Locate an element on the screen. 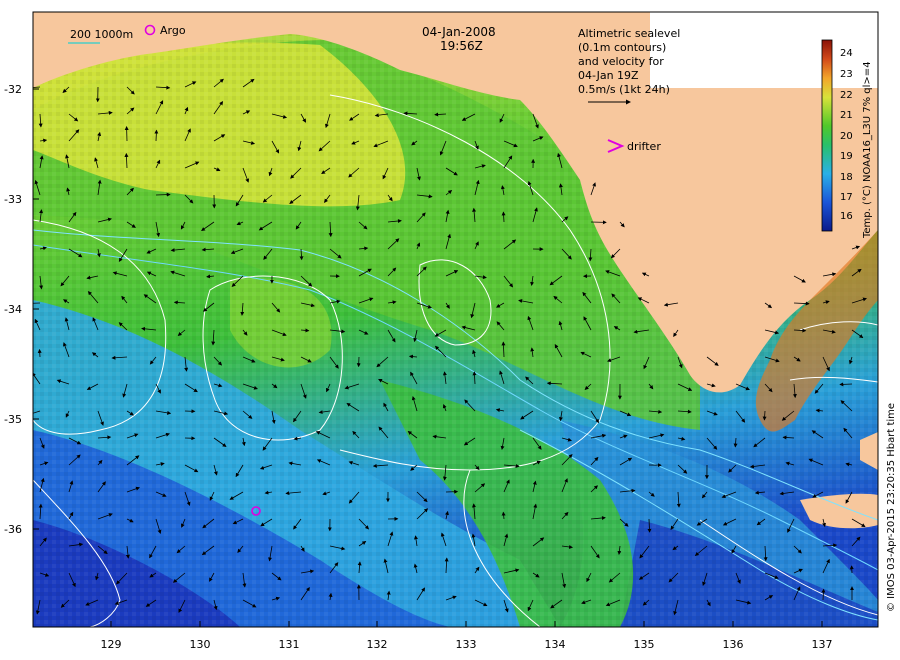  cbar-tick: 22 is located at coordinates (846, 95).